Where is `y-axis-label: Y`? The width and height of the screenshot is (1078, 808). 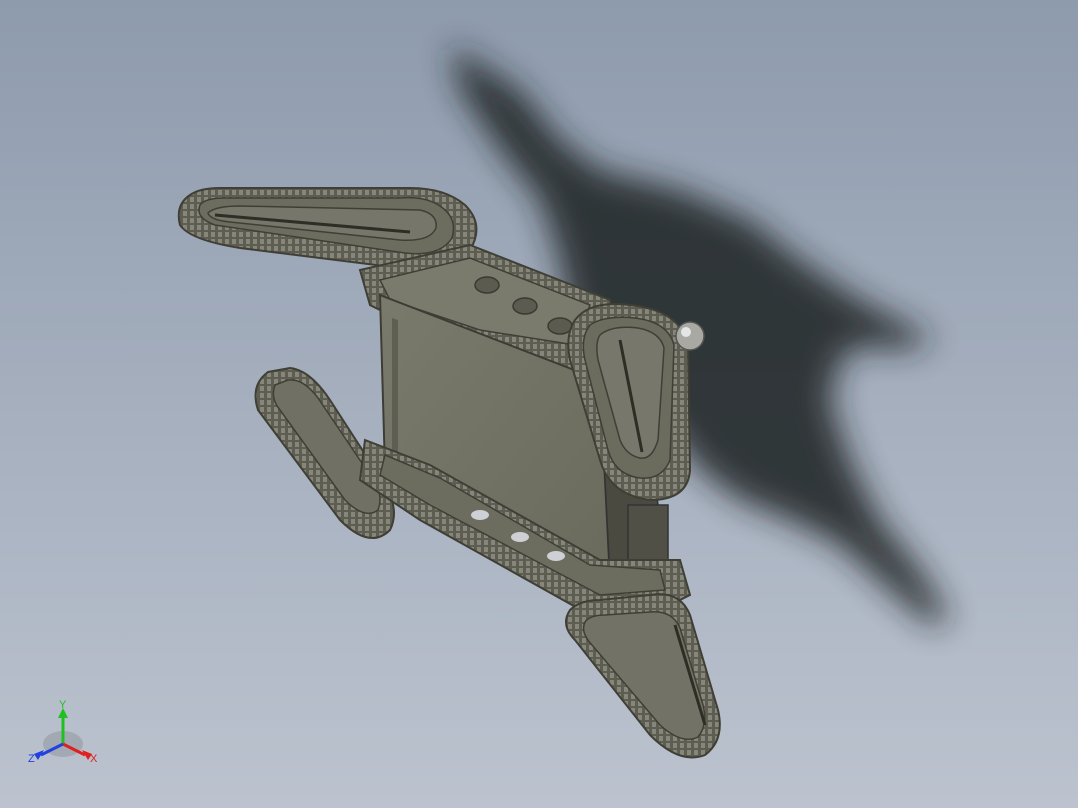
y-axis-label: Y is located at coordinates (63, 705).